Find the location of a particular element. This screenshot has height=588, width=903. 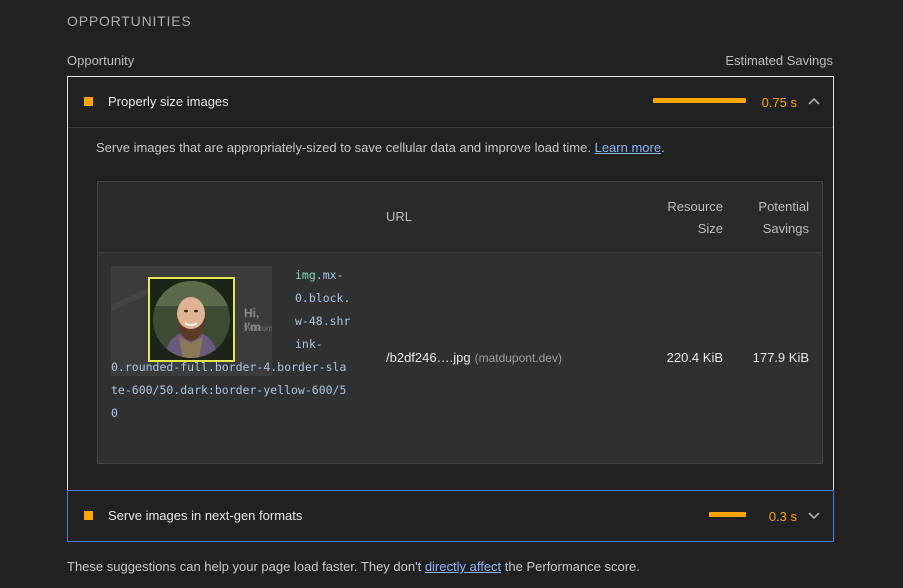

audit-header-next-gen-formats: Serve images in next-gen formats 0.3 s is located at coordinates (450, 516).